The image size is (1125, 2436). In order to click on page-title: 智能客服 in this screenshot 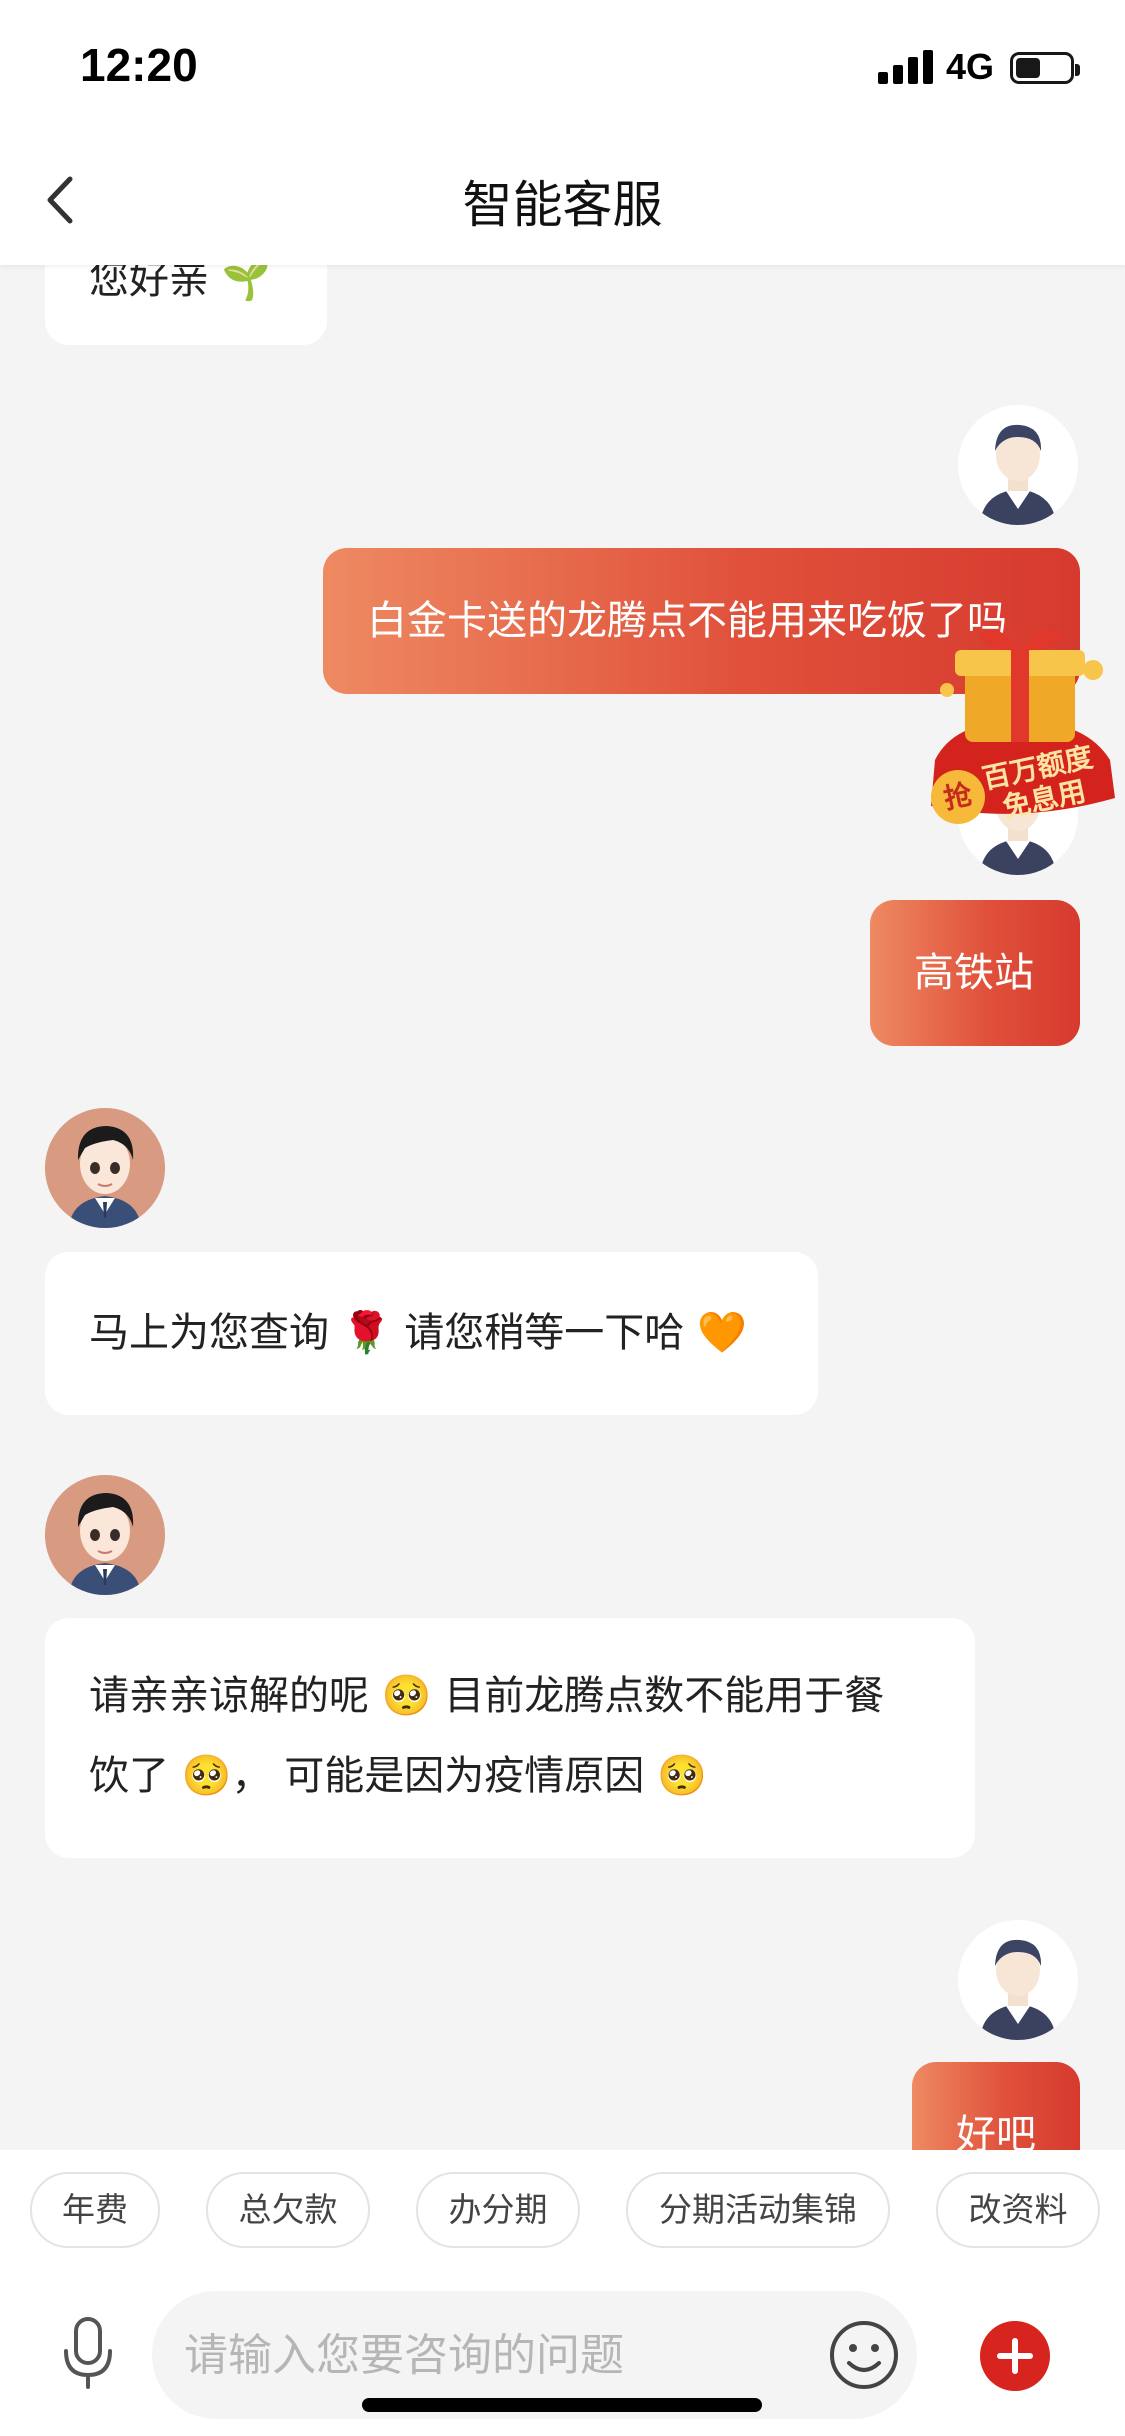, I will do `click(562, 205)`.